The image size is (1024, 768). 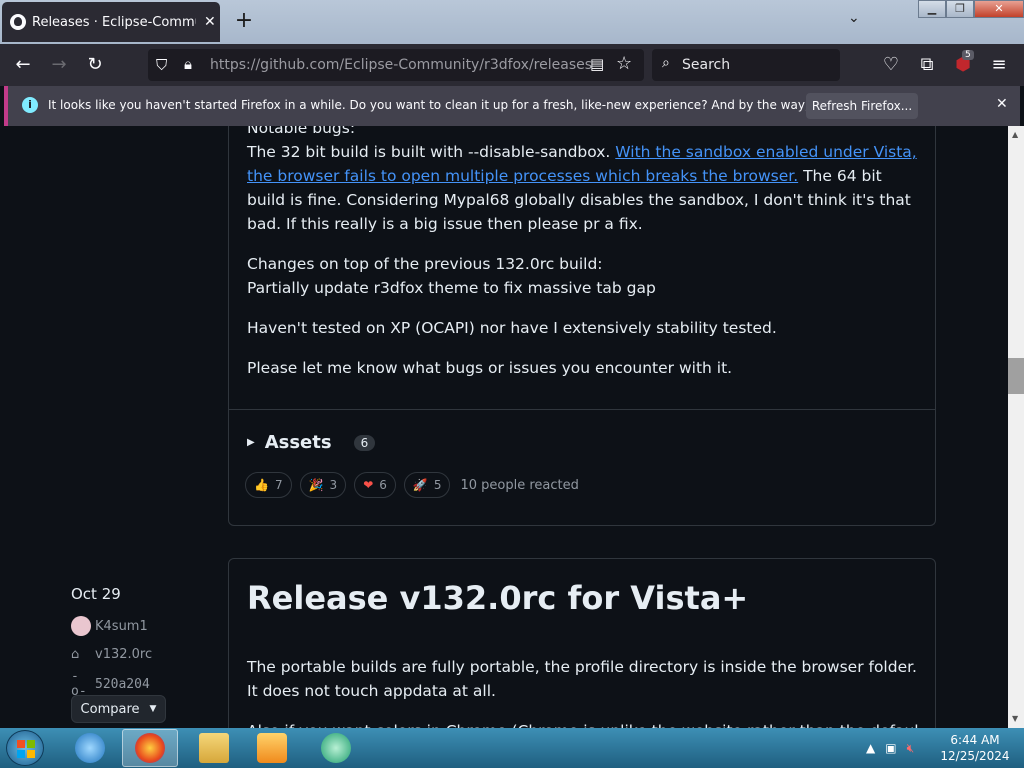 I want to click on search-icon: ⌕, so click(x=666, y=63).